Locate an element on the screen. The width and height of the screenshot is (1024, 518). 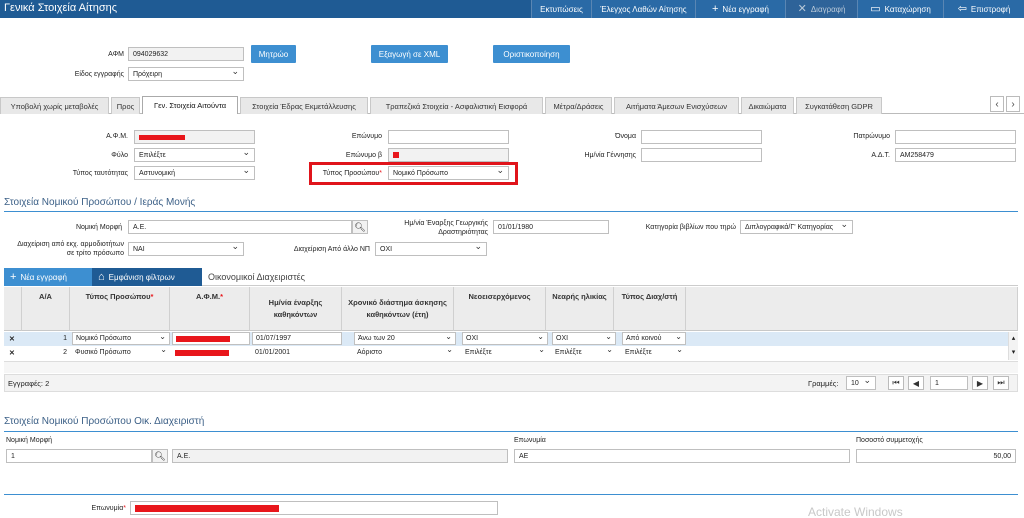
other-np-label: Διαχείριση Από άλλο ΝΠ is located at coordinates (331, 249).